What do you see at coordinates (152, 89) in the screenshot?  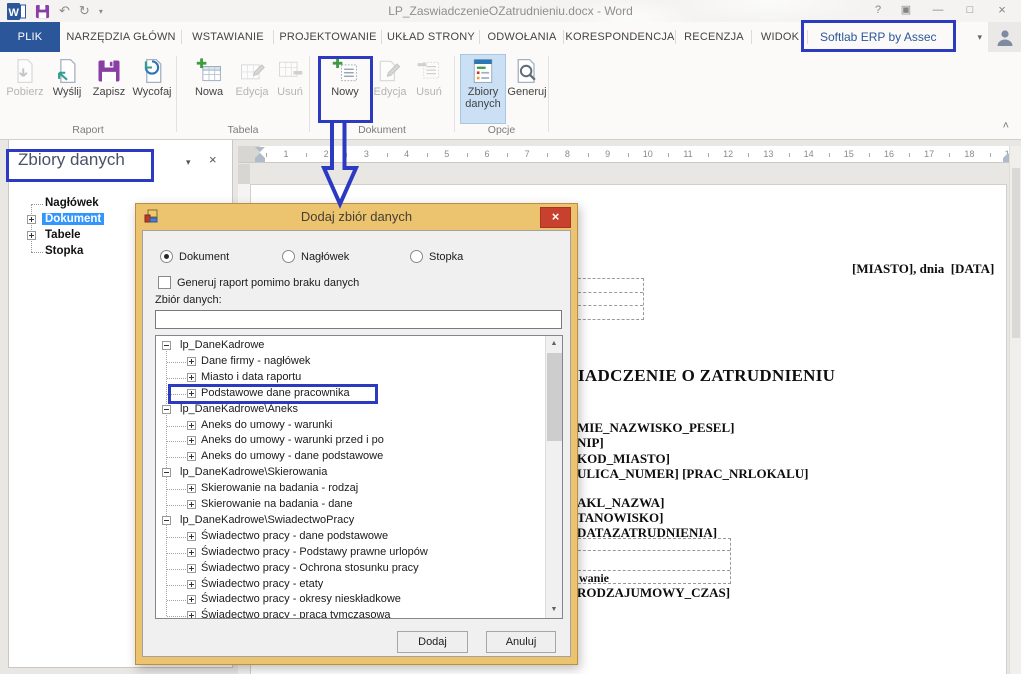 I see `wycofaj-button: Wycofaj` at bounding box center [152, 89].